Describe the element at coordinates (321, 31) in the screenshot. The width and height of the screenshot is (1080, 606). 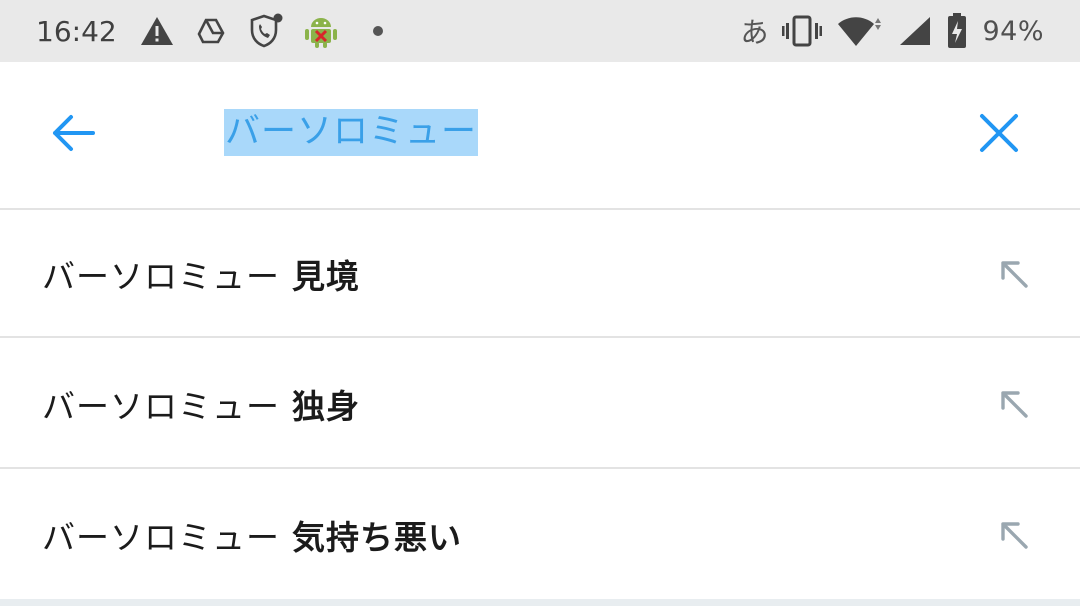
I see `android-debug-icon` at that location.